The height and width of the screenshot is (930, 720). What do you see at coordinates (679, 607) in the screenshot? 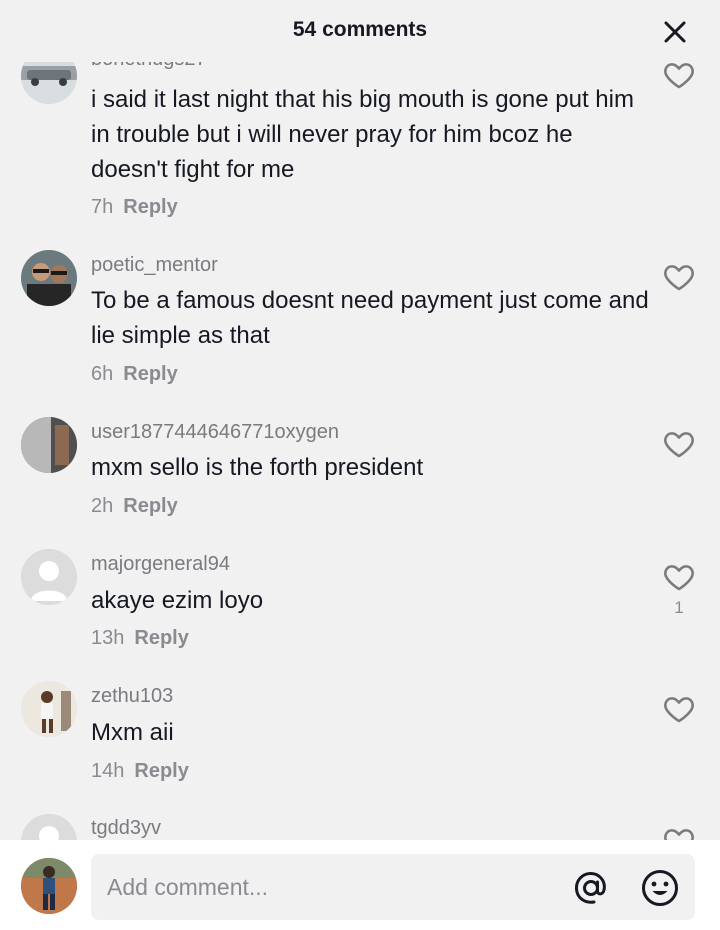
I see `like-count: 1` at bounding box center [679, 607].